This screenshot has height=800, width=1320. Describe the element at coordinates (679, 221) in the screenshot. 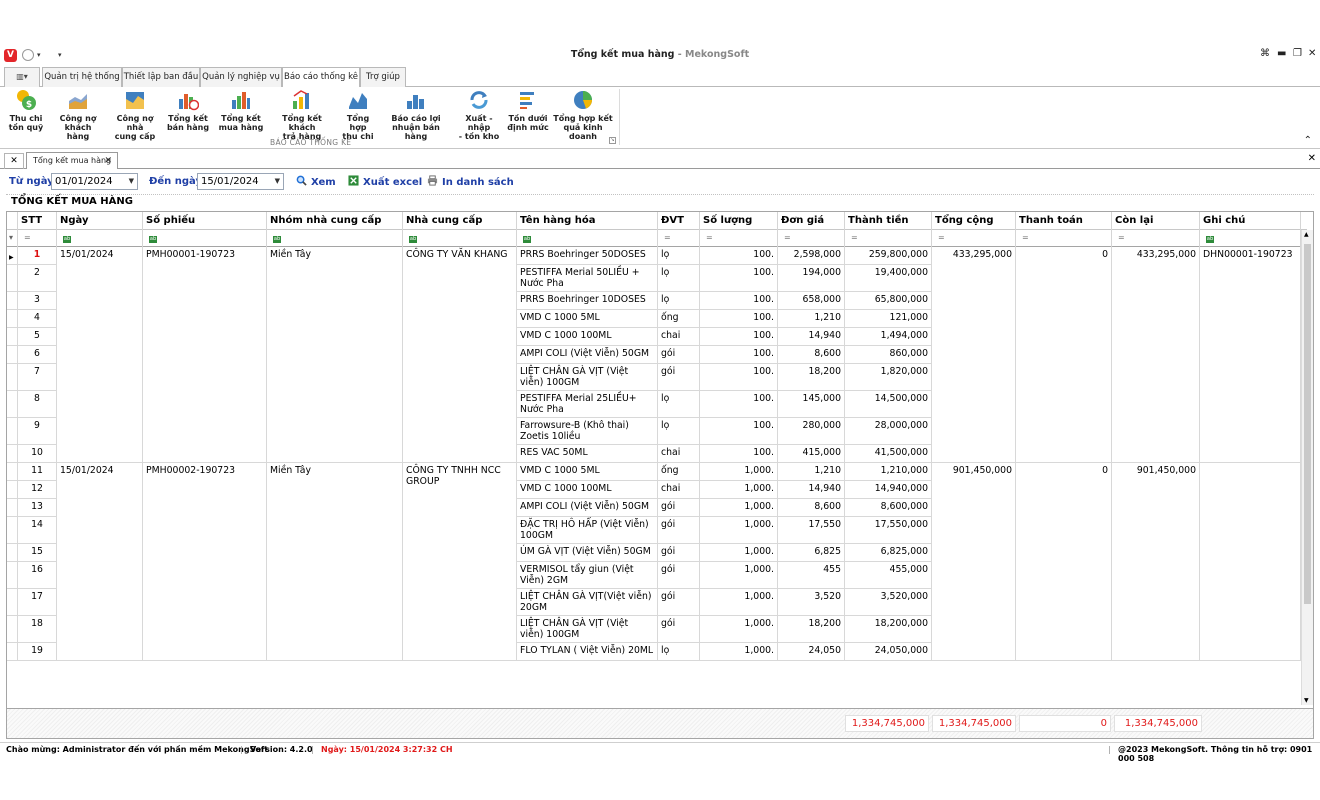

I see `column-header-dvt: ĐVT` at that location.